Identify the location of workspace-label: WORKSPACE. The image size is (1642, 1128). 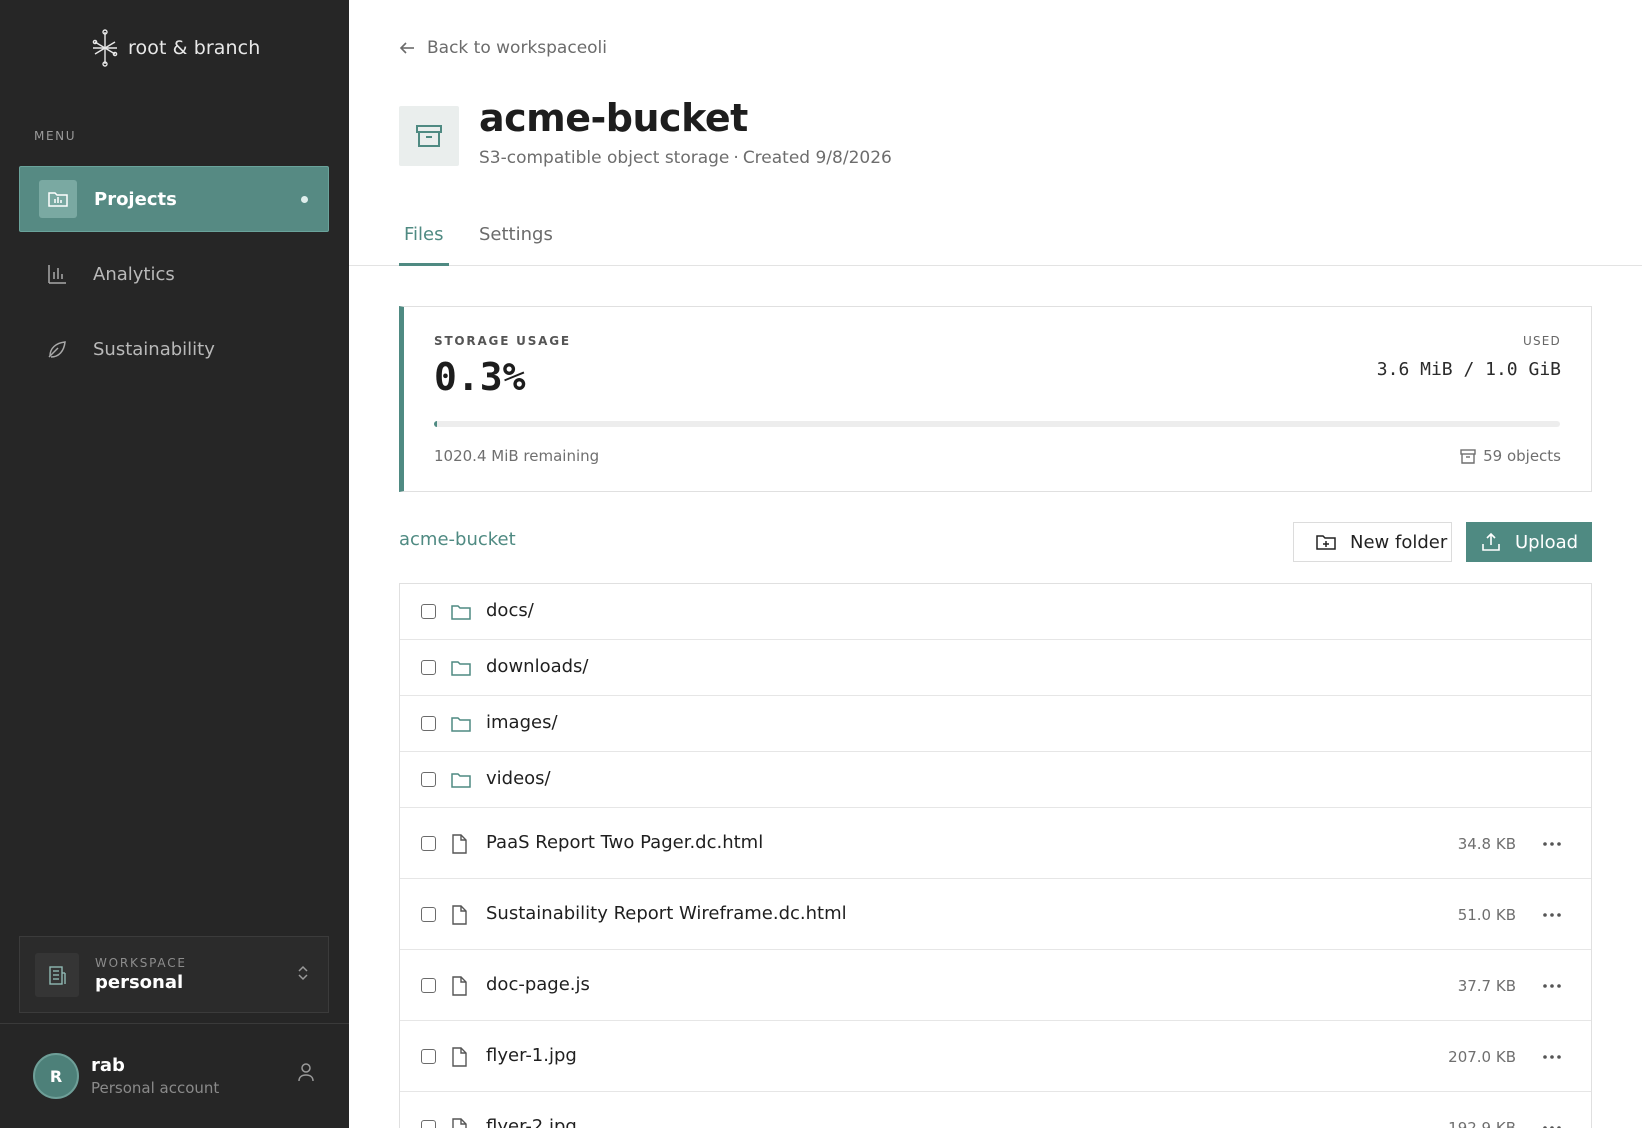
(141, 963).